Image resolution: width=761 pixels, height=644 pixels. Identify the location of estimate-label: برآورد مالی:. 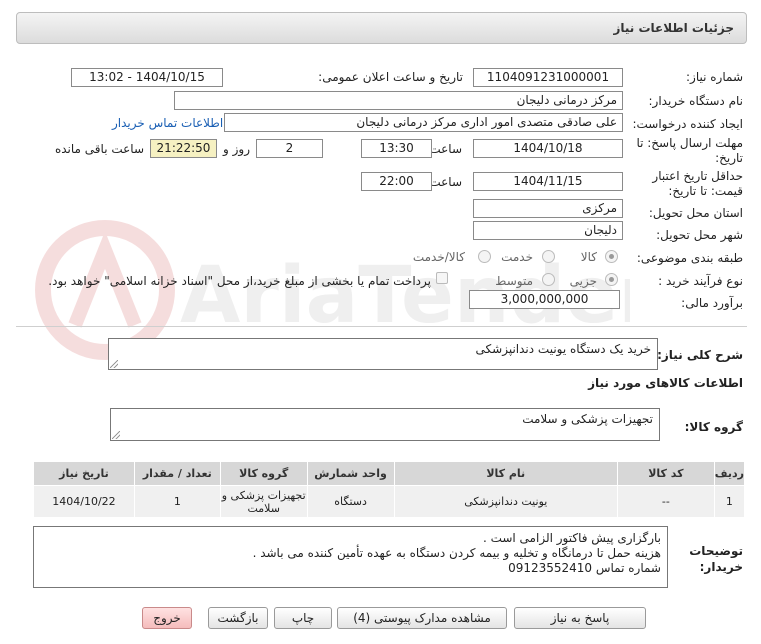
(712, 303).